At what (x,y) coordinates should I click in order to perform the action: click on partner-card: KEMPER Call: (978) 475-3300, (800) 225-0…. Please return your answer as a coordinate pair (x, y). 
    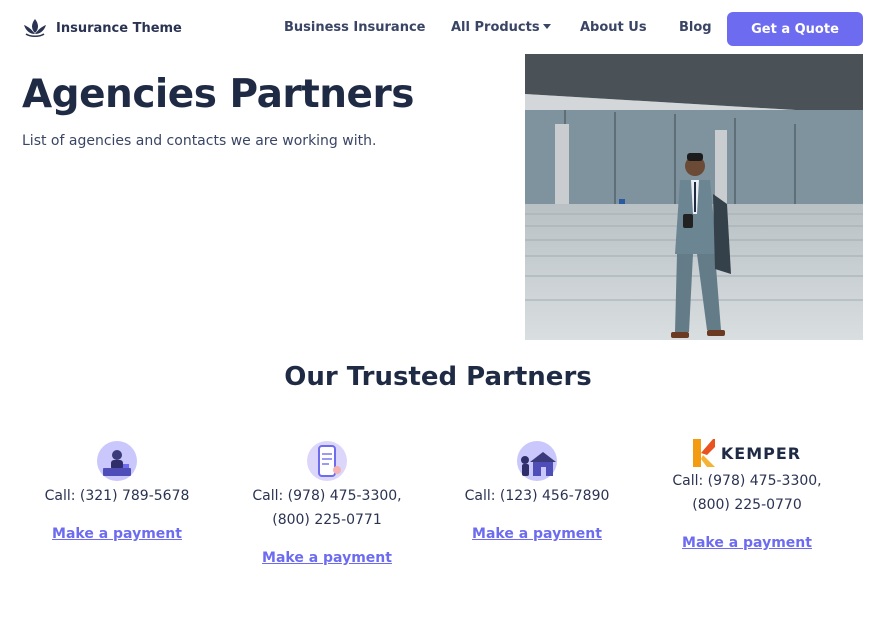
    Looking at the image, I should click on (747, 495).